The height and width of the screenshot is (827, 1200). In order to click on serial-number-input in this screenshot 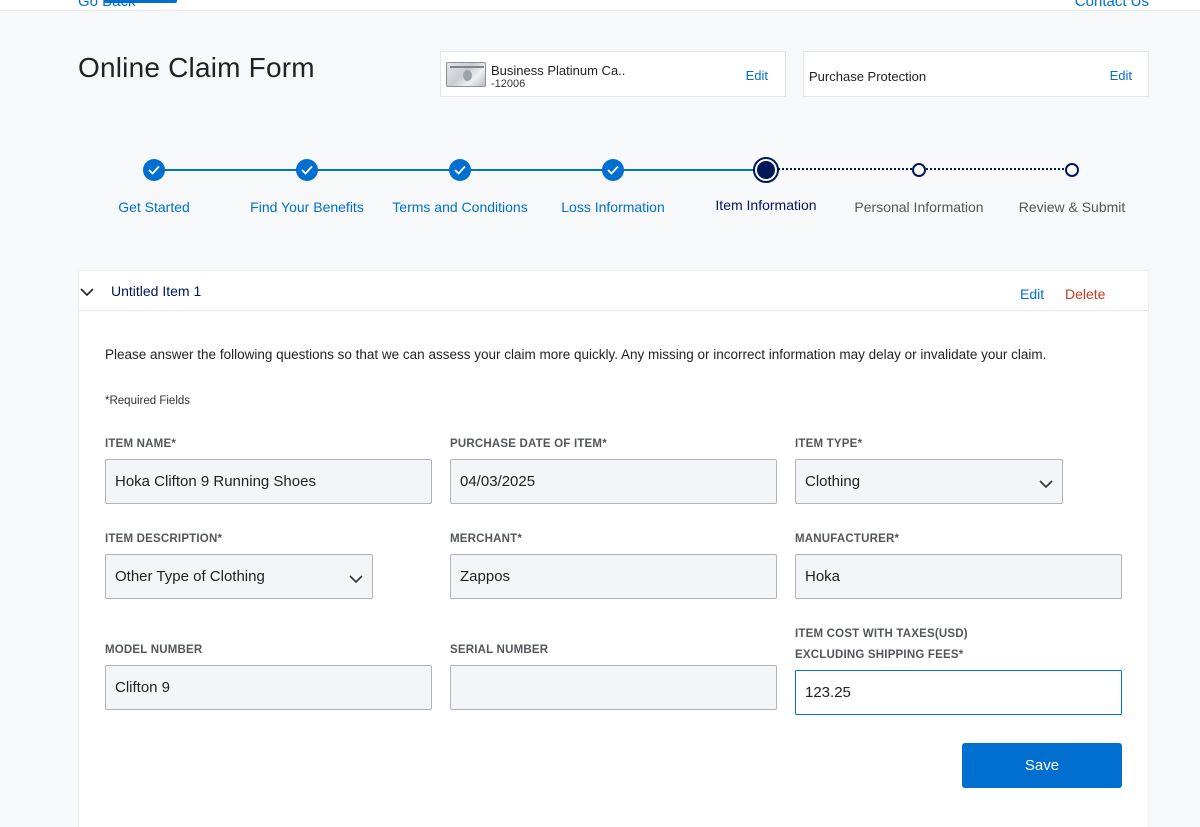, I will do `click(613, 687)`.